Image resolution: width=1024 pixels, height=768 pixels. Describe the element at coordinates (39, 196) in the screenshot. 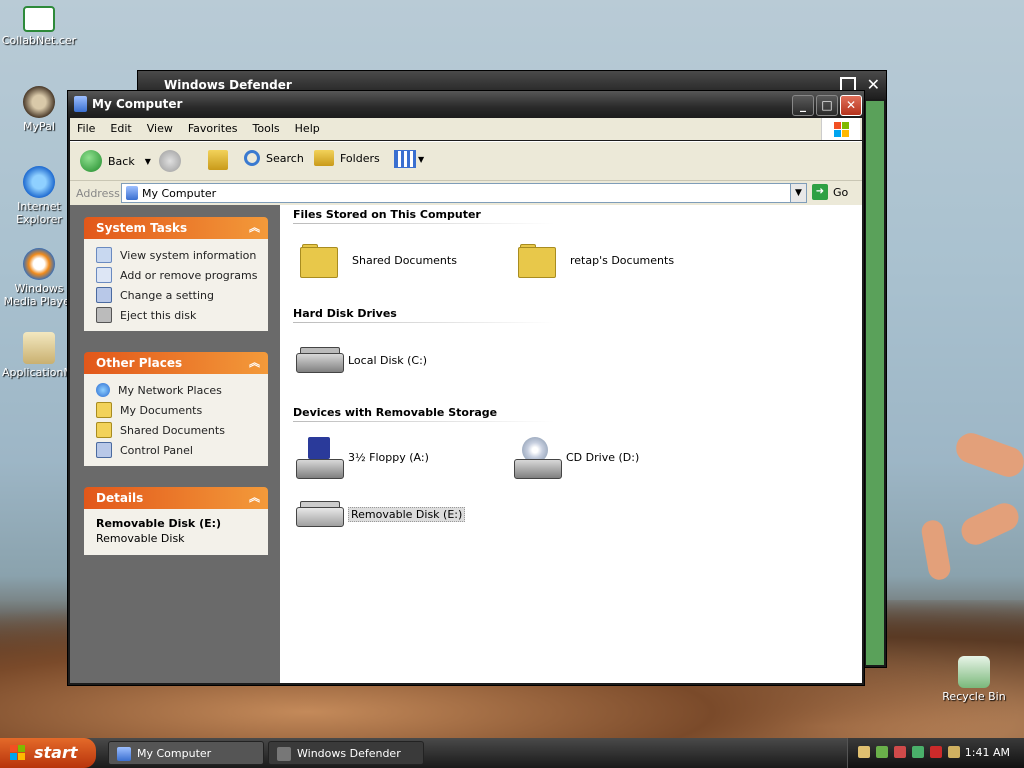

I see `desktop-icon-internet-explorer: Internet Explorer` at that location.